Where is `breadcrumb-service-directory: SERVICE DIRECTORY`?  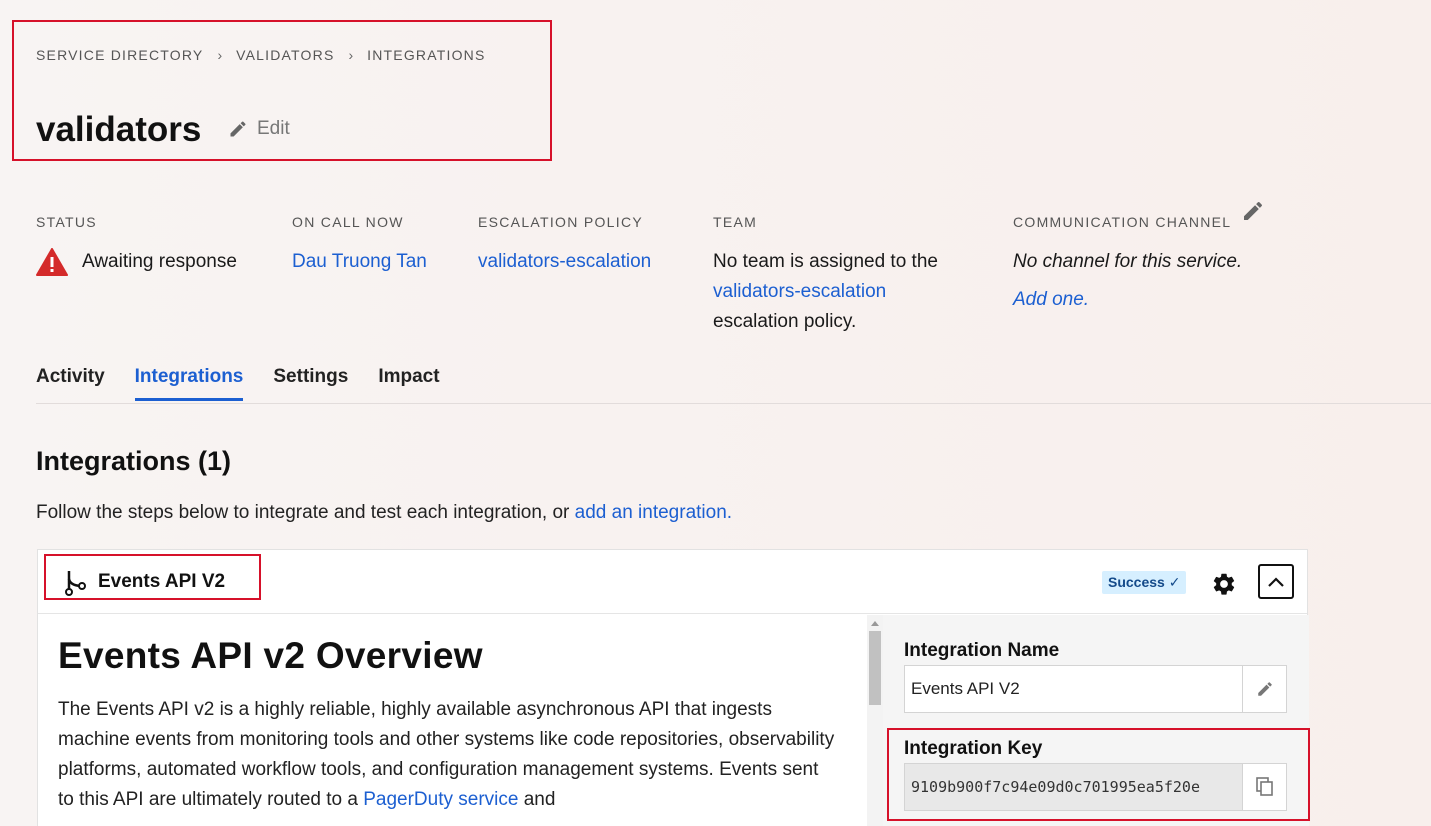 breadcrumb-service-directory: SERVICE DIRECTORY is located at coordinates (119, 55).